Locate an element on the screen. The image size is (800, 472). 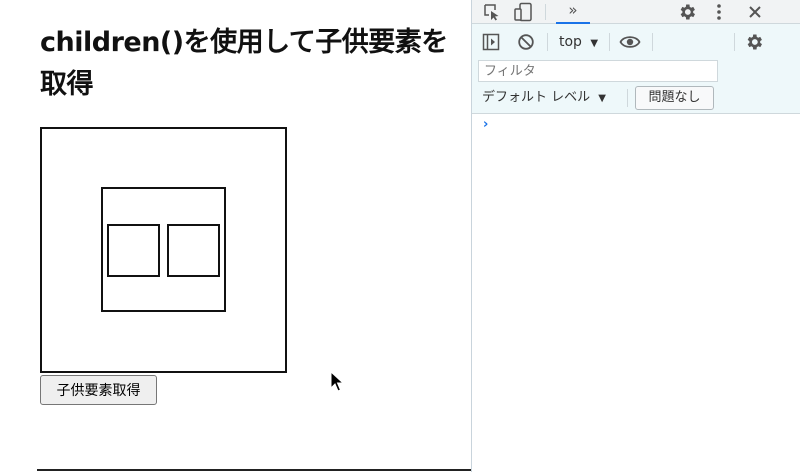
console-settings-gear-icon is located at coordinates (754, 42).